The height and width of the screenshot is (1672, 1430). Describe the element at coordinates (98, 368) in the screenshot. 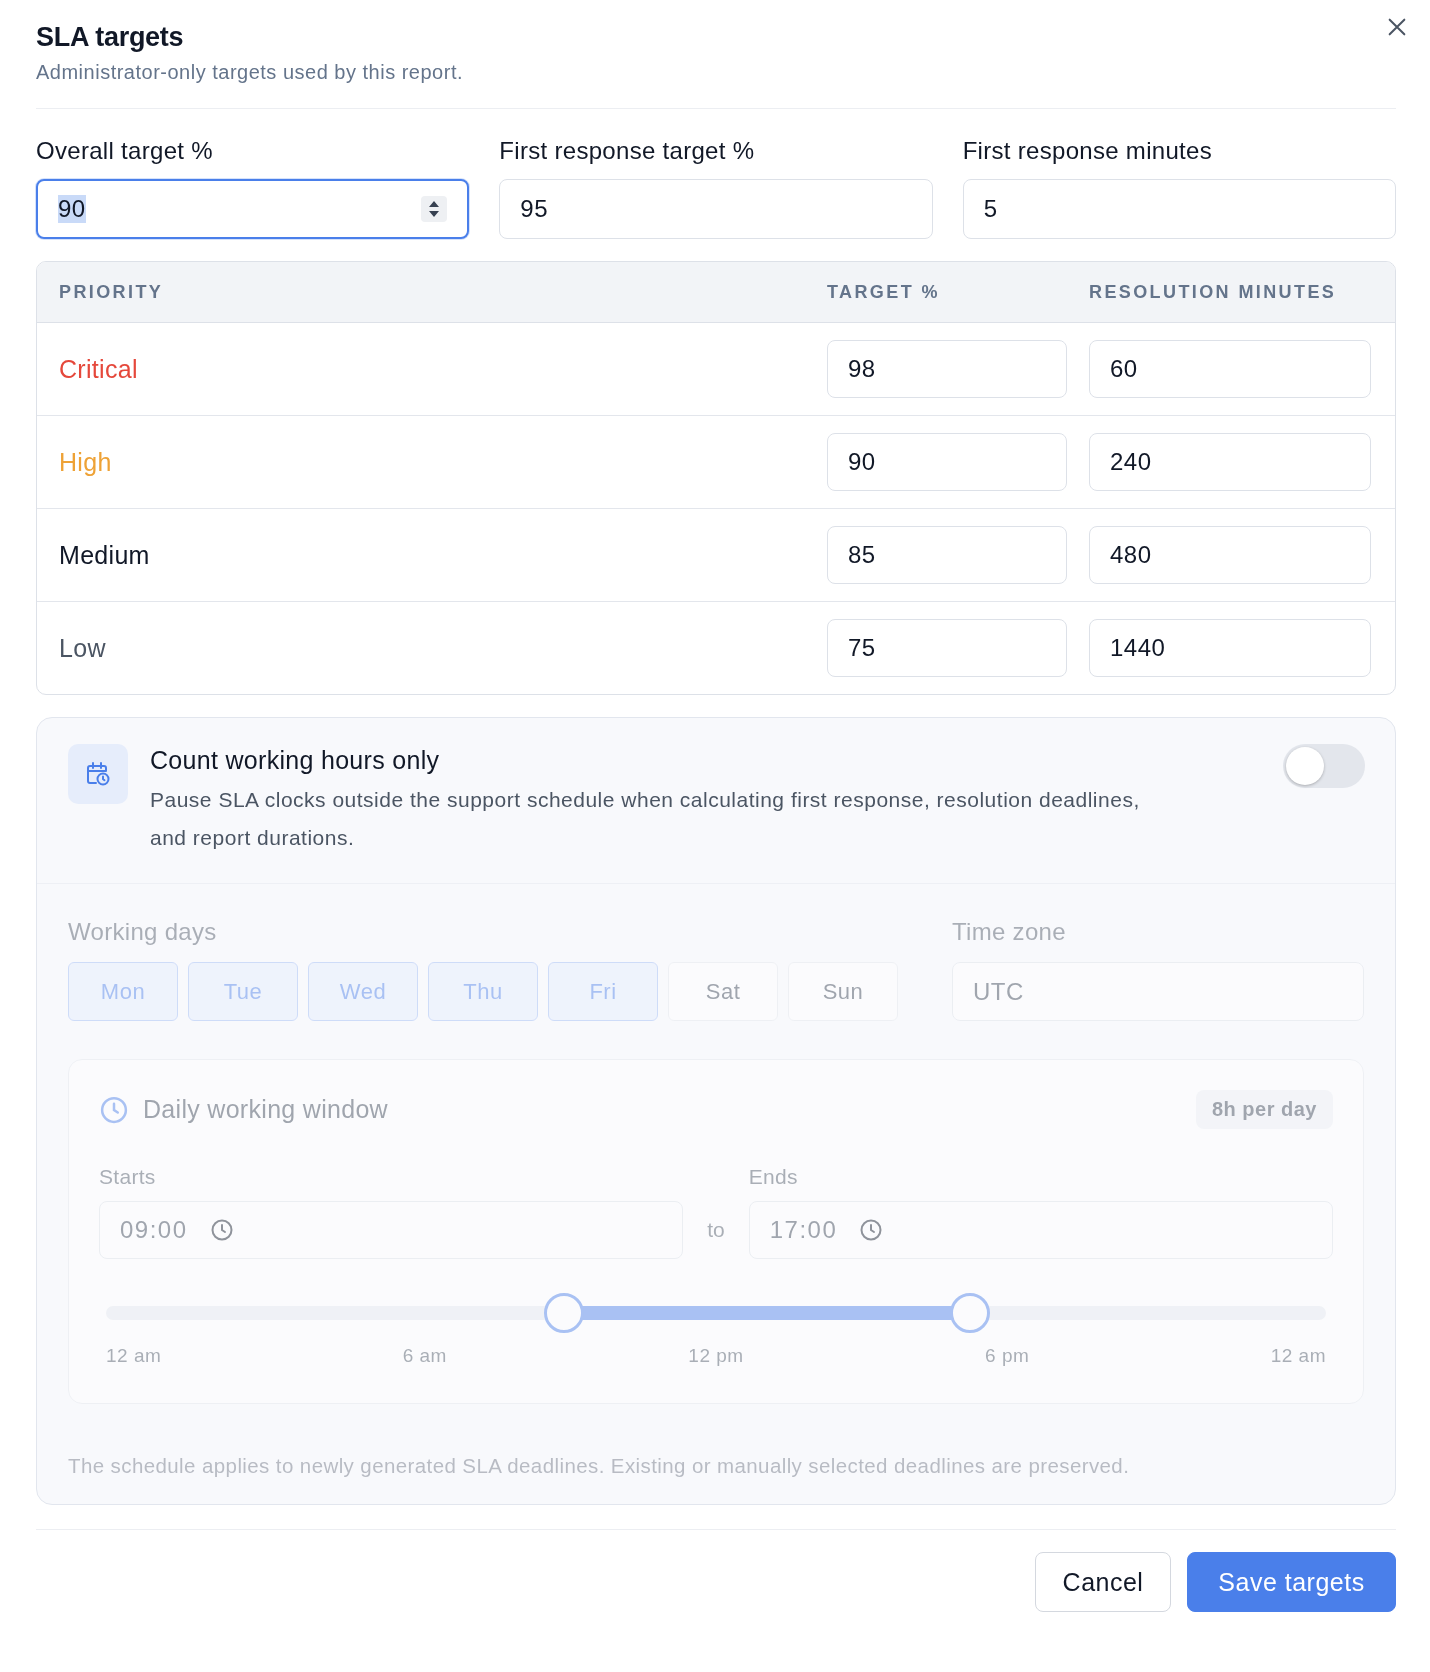

I see `priority-label: Critical` at that location.